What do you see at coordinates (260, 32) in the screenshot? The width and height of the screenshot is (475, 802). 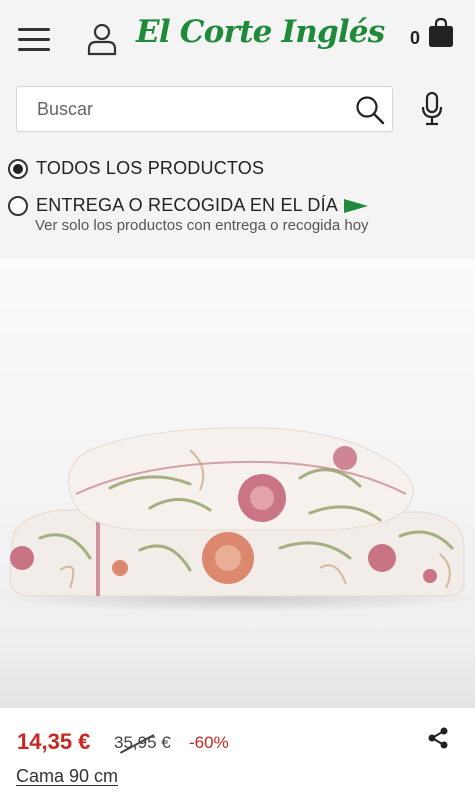 I see `brand-logo: El Corte Inglés` at bounding box center [260, 32].